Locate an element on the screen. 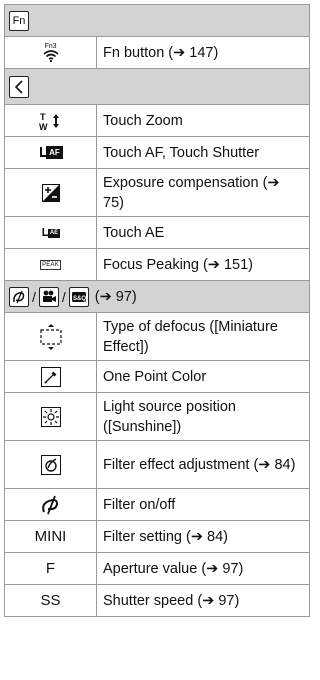 The image size is (320, 680). row-text: Fn button (➔ 147) is located at coordinates (161, 52).